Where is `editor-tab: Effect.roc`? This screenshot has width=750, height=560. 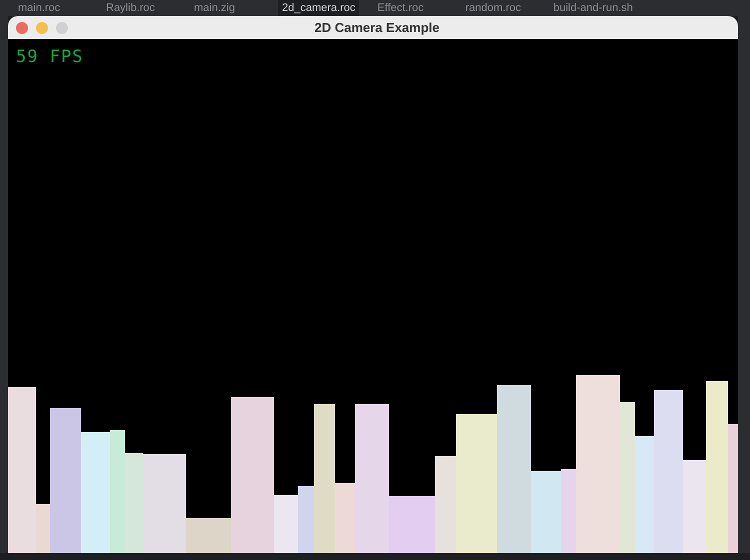 editor-tab: Effect.roc is located at coordinates (410, 8).